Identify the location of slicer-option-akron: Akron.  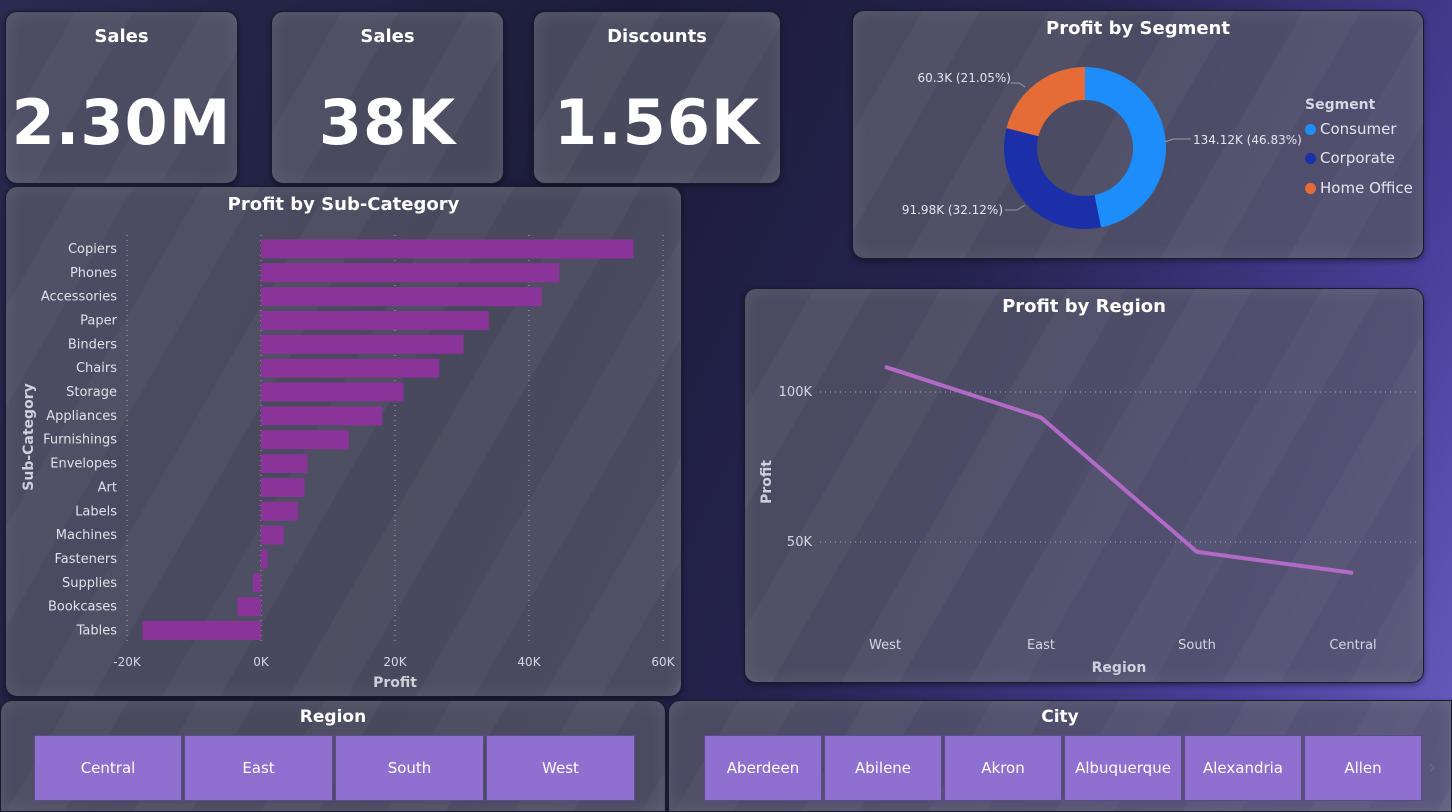
(1003, 768).